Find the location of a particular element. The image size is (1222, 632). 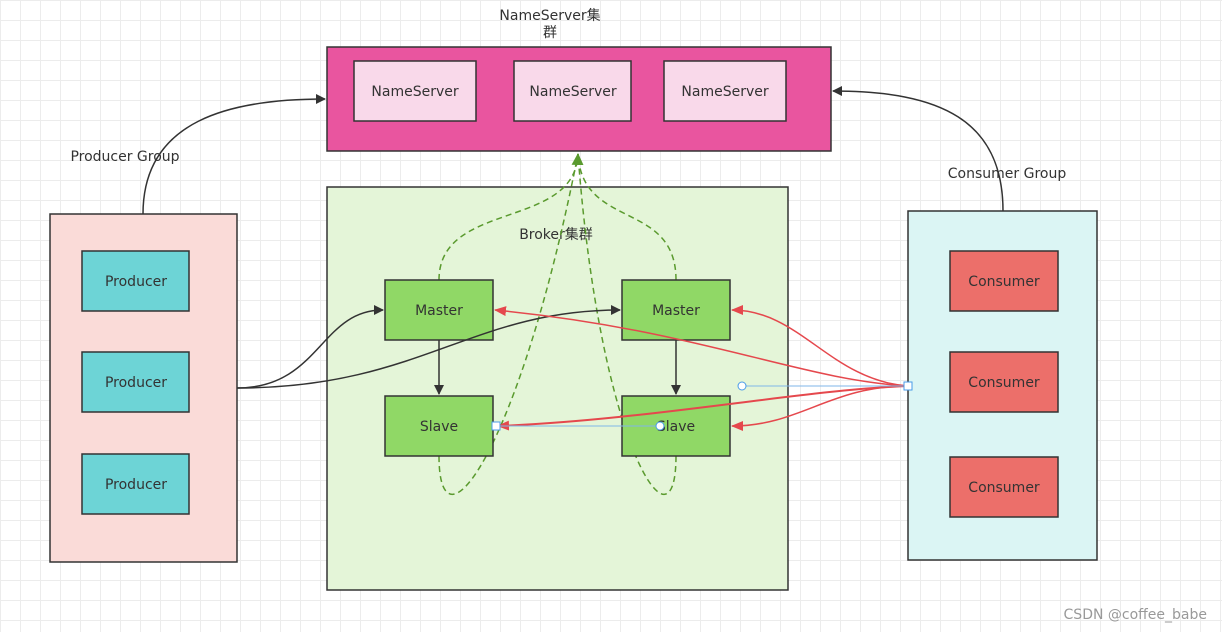

watermark: CSDN @coffee_babe is located at coordinates (1135, 615).